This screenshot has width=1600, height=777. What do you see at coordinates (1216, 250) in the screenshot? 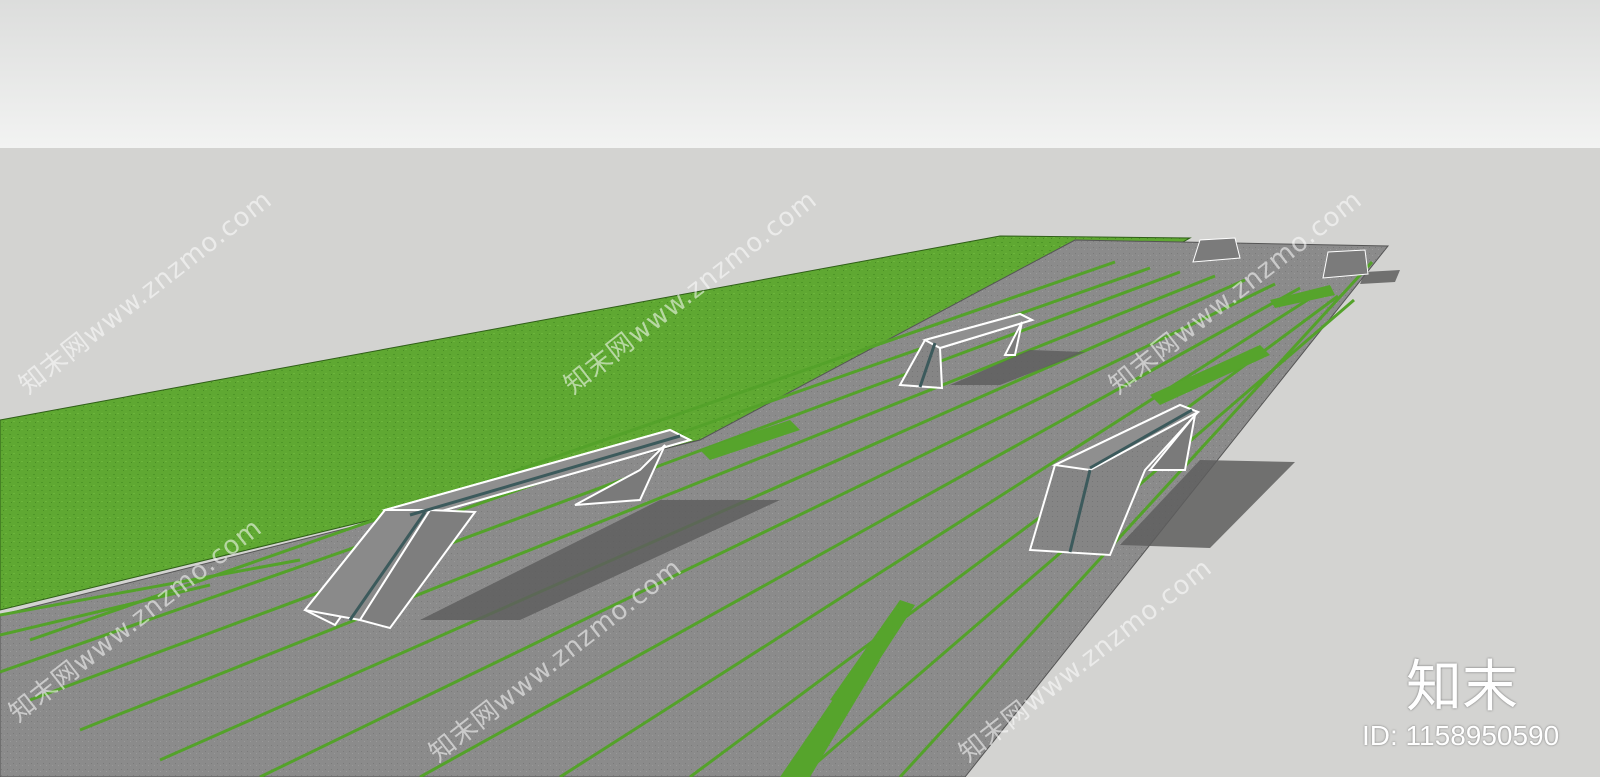
I see `bench-far-left` at bounding box center [1216, 250].